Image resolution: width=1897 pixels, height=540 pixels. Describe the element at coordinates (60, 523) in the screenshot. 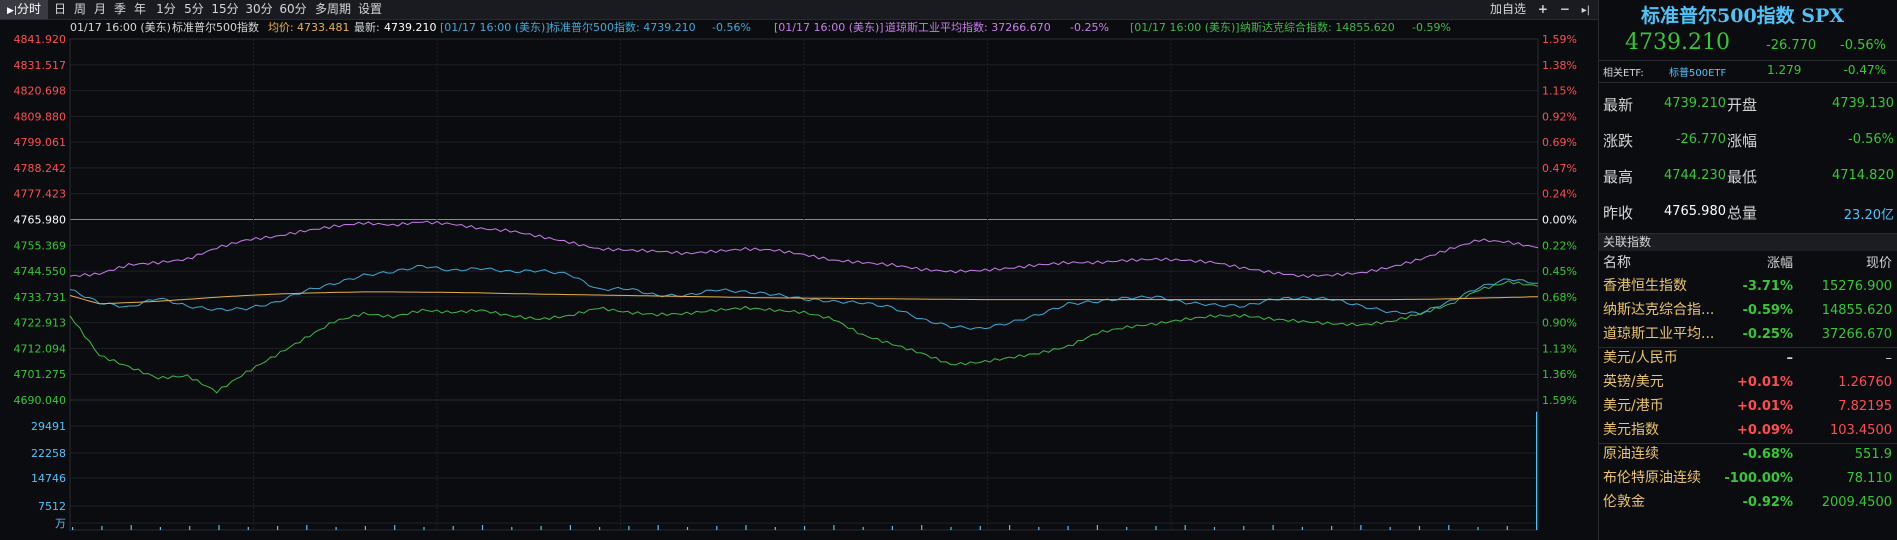

I see `volume-tick-label: 万` at that location.